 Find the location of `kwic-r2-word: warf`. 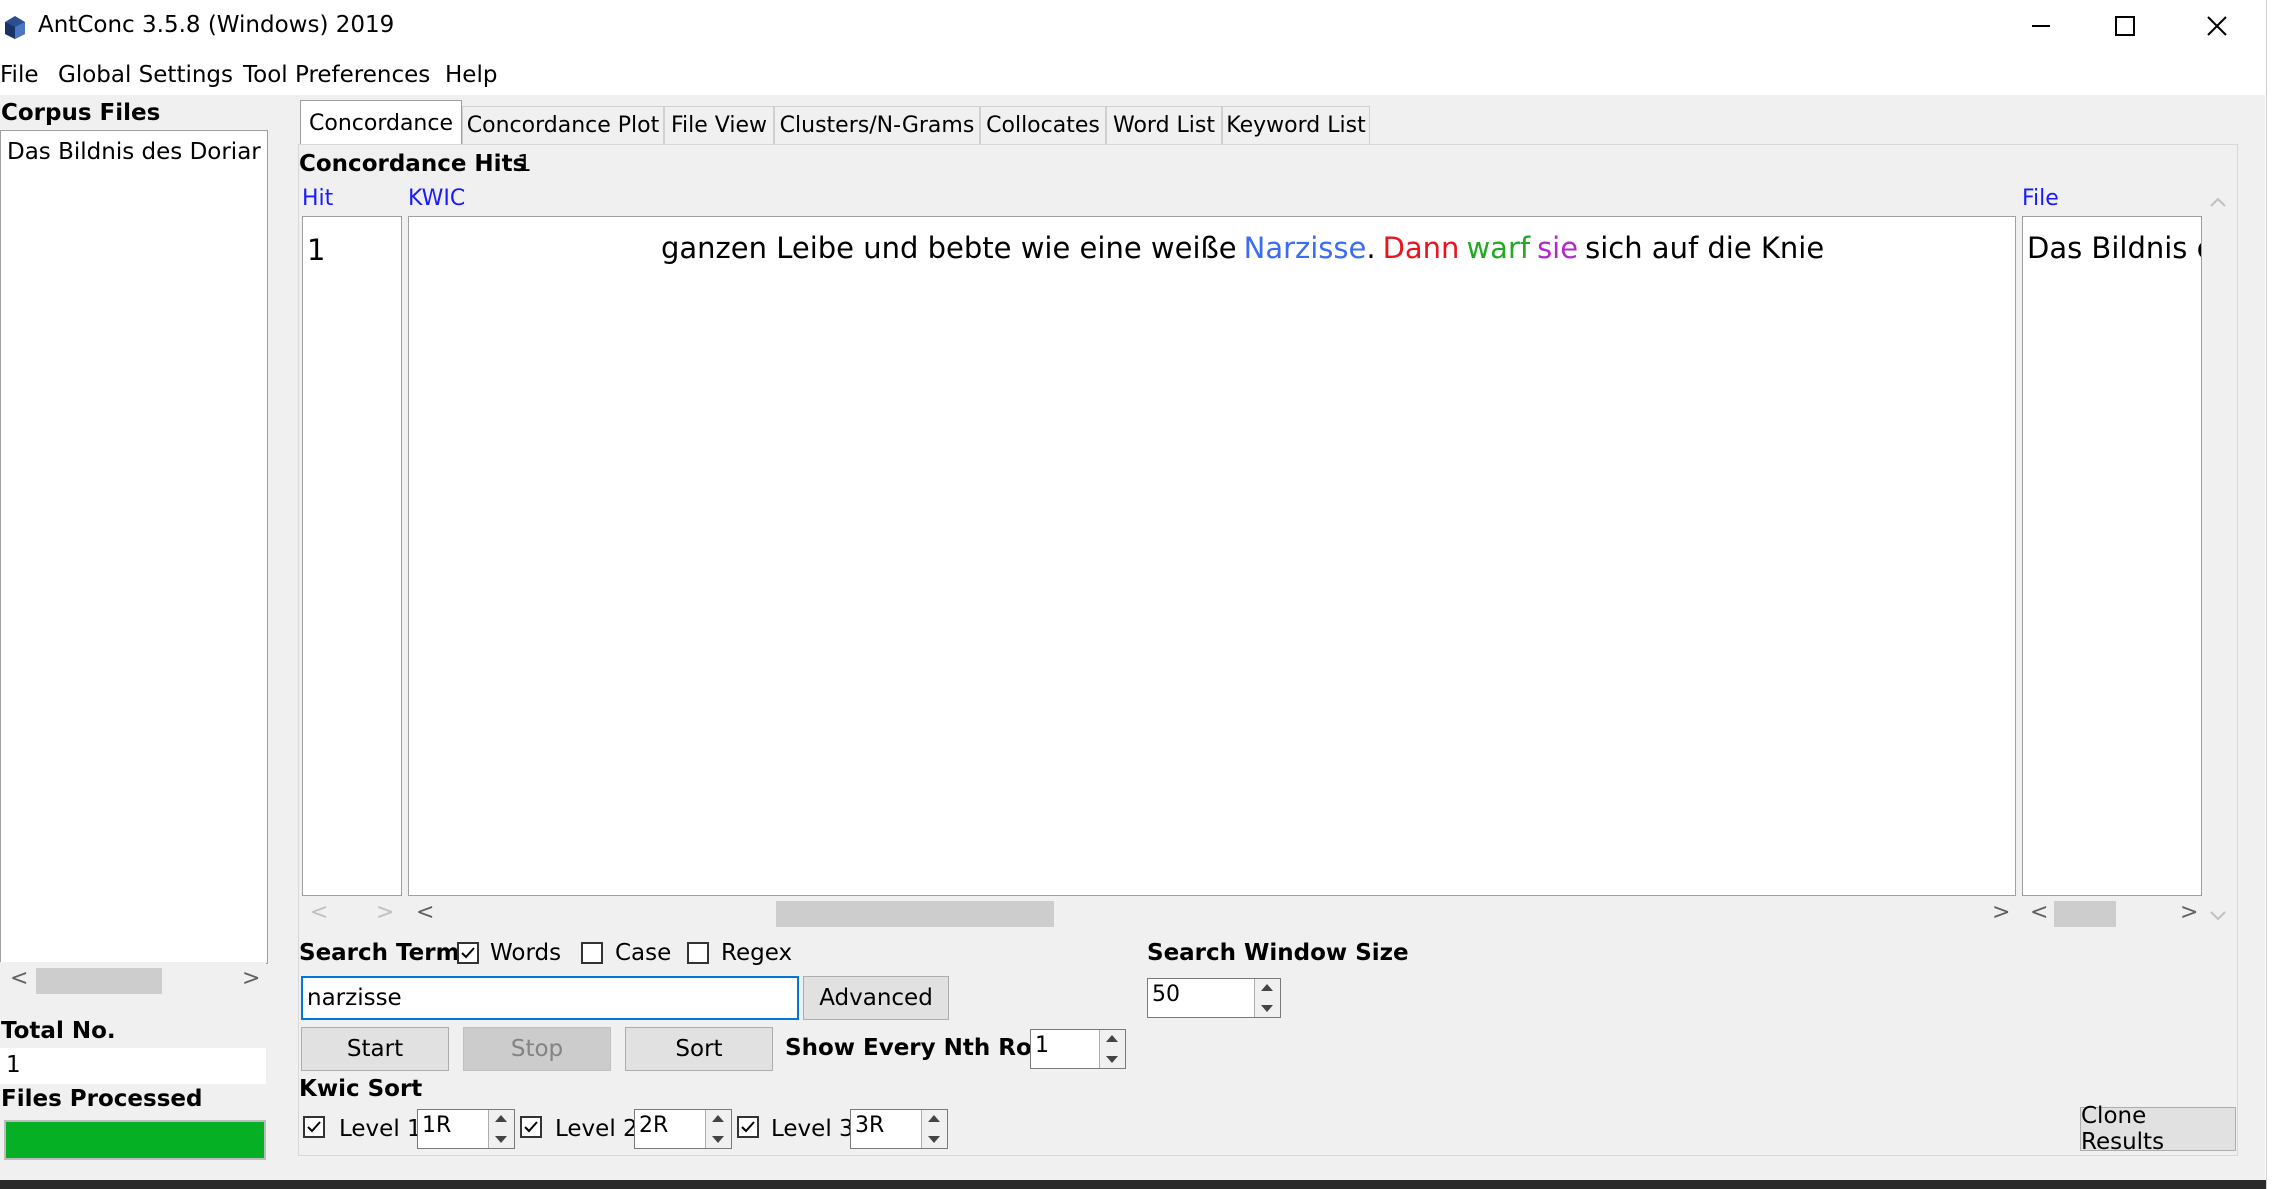

kwic-r2-word: warf is located at coordinates (1498, 248).